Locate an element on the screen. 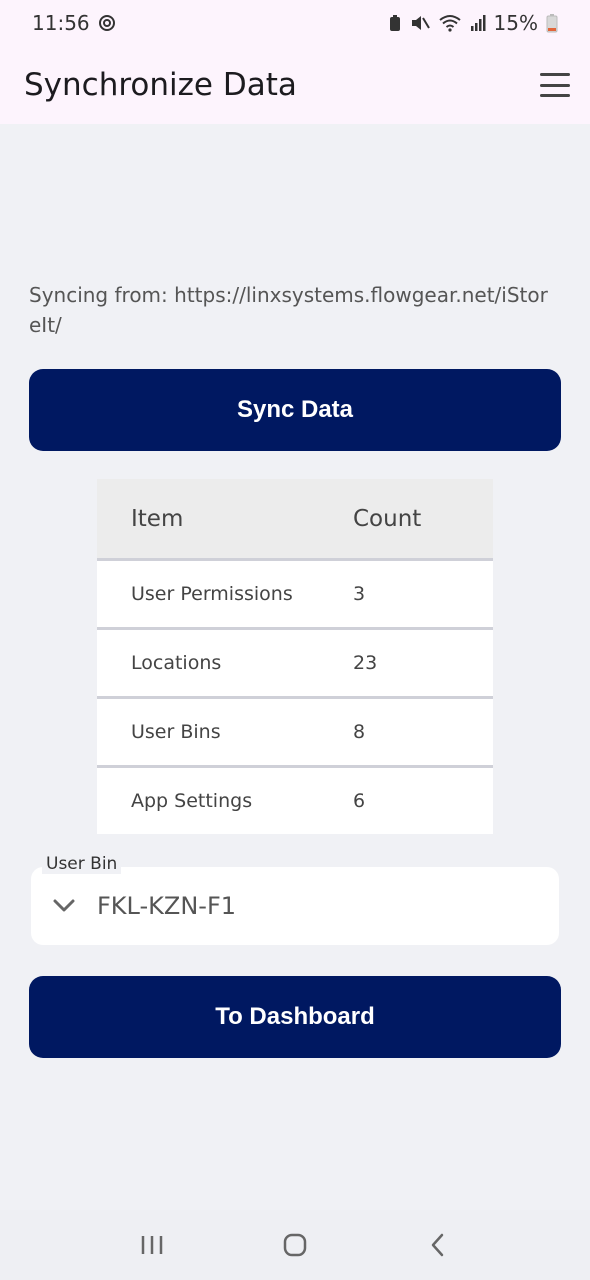 Image resolution: width=590 pixels, height=1280 pixels. status-right: 15% is located at coordinates (473, 23).